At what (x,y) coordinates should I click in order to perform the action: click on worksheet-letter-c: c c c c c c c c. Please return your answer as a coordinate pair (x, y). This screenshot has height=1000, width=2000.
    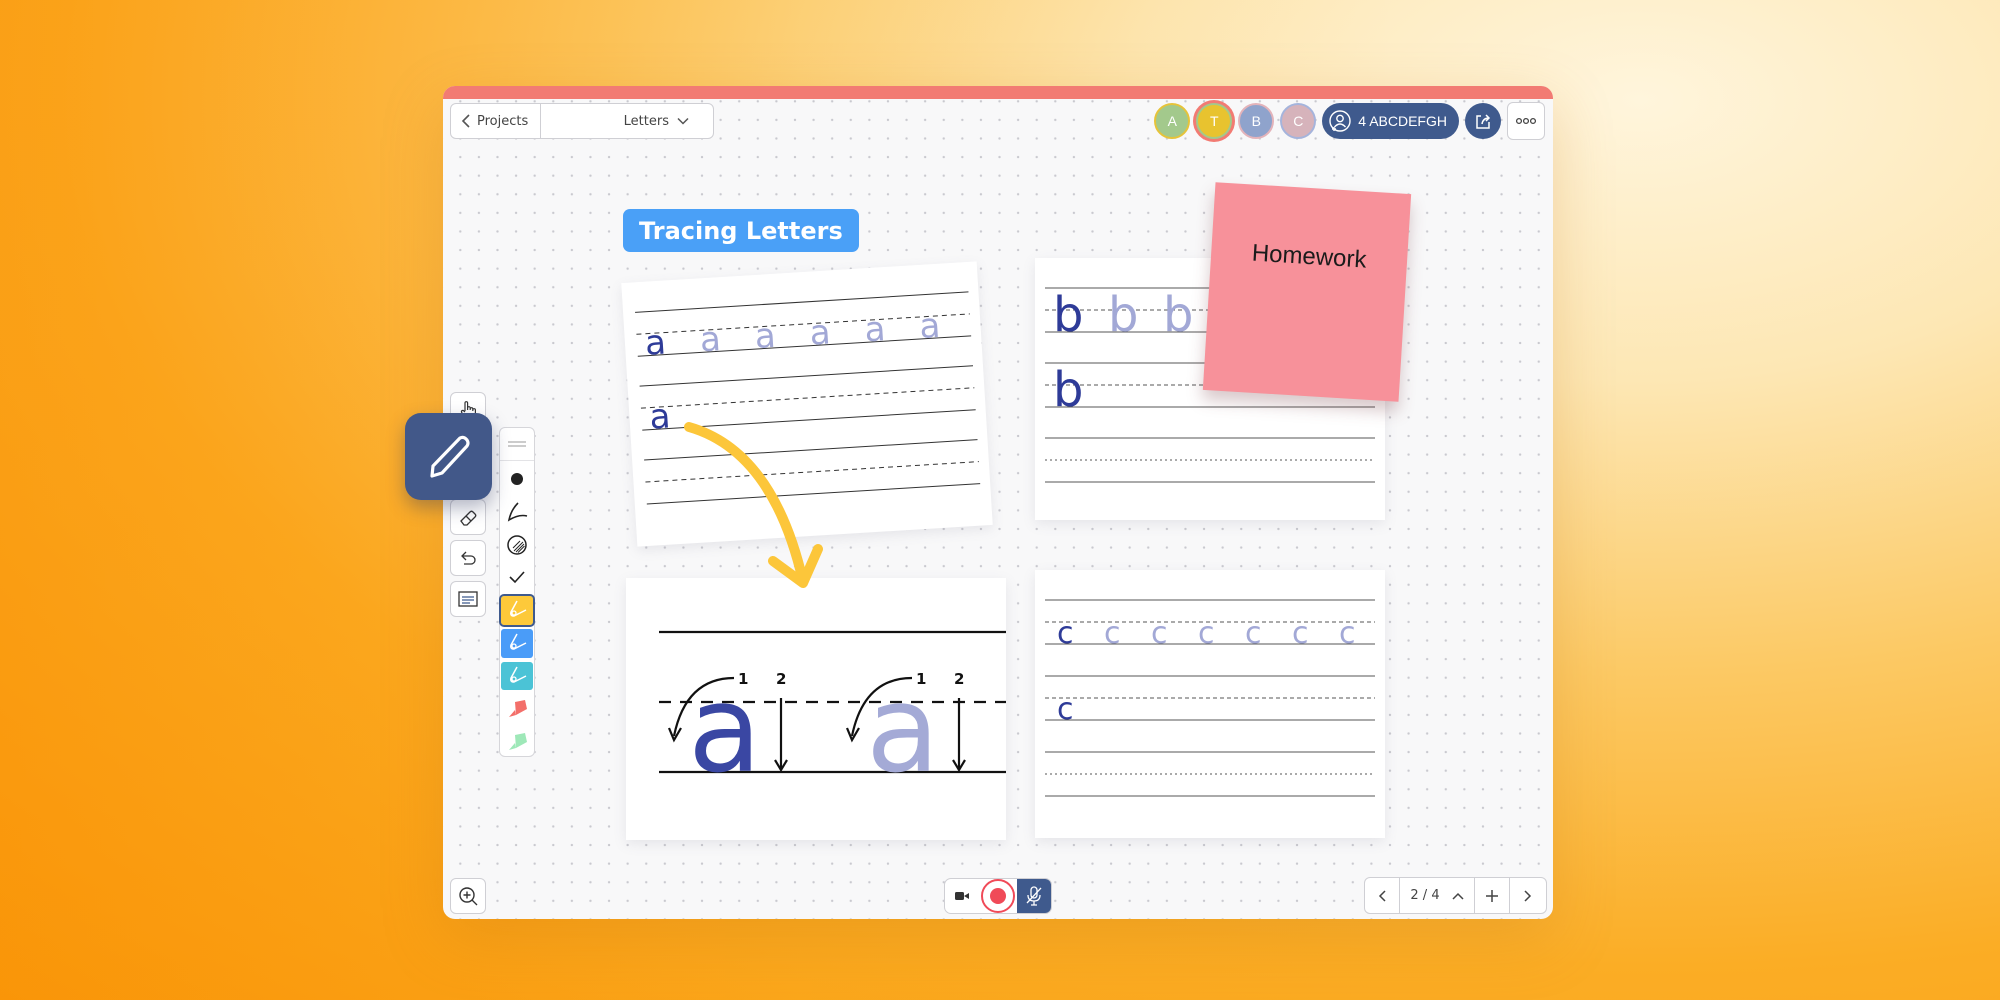
    Looking at the image, I should click on (1210, 704).